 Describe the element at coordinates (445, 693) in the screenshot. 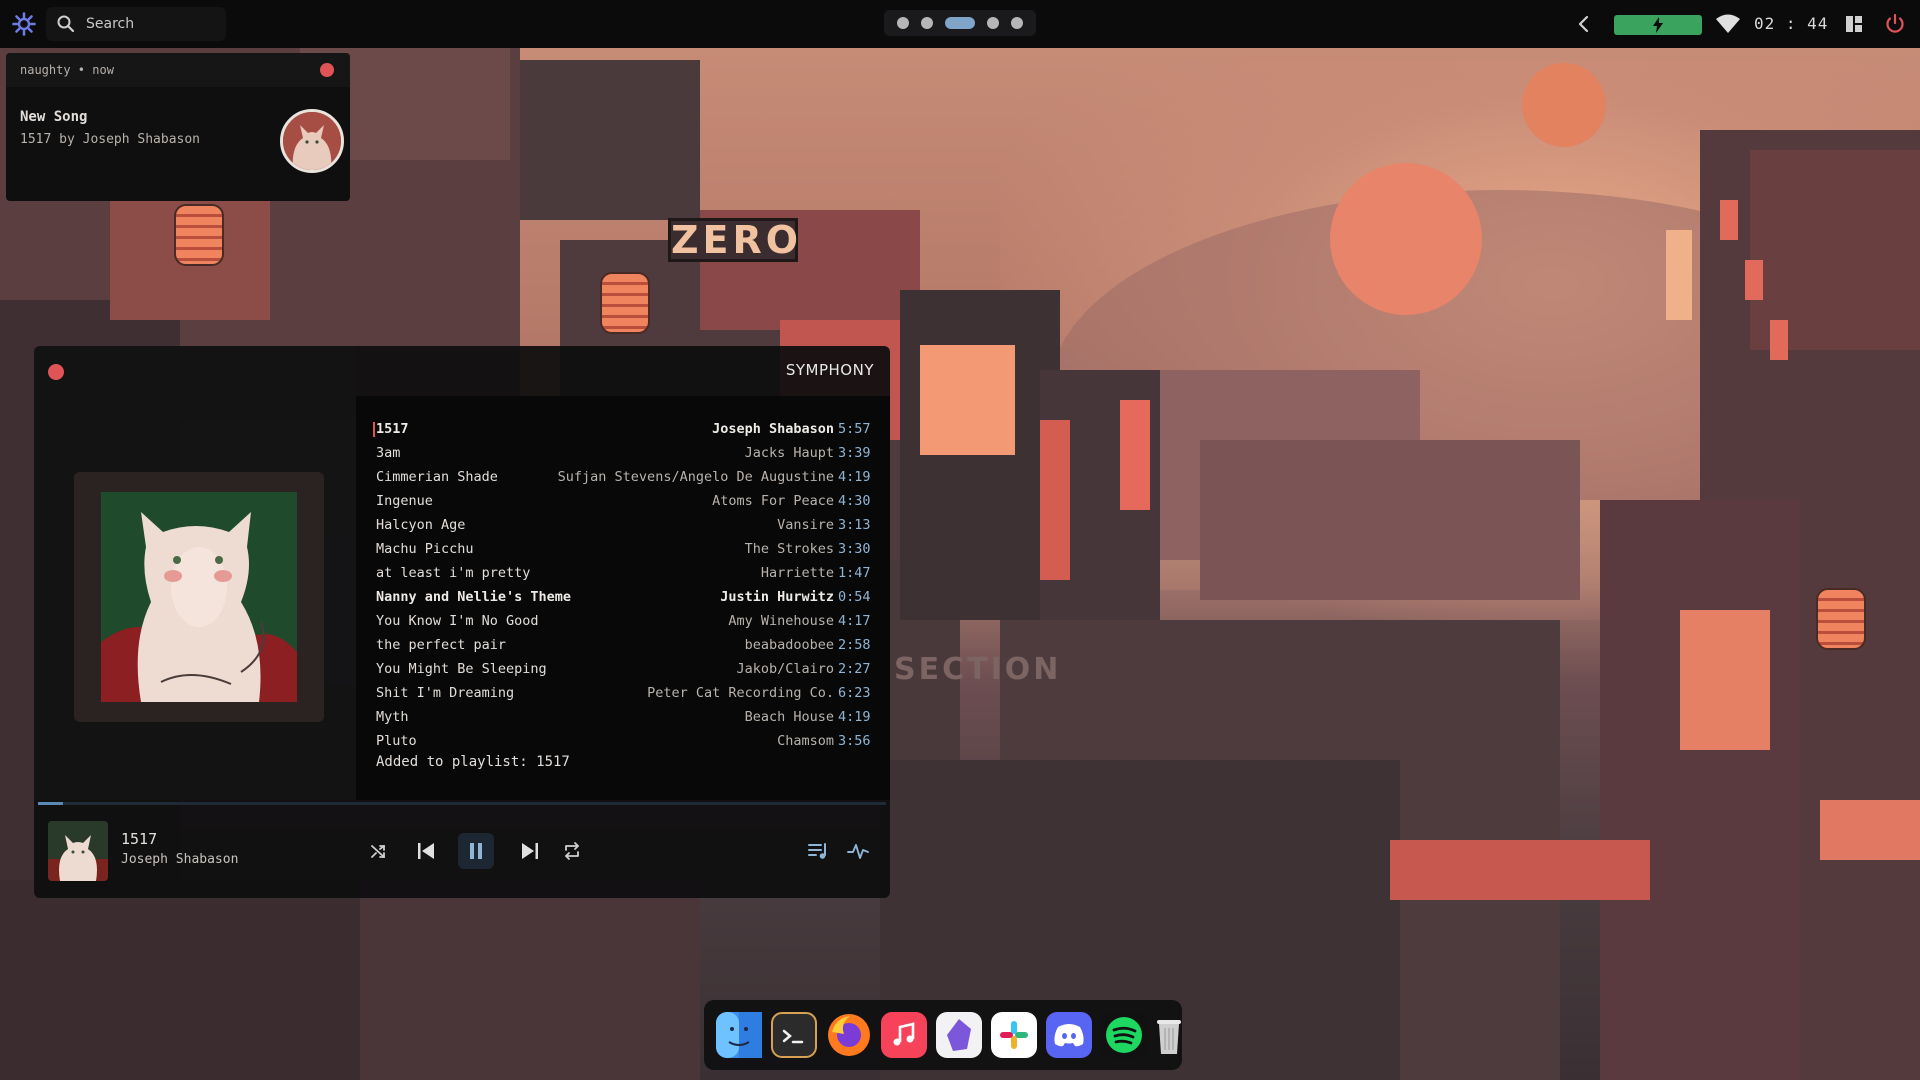

I see `track-title: Shit I'm Dreaming` at that location.